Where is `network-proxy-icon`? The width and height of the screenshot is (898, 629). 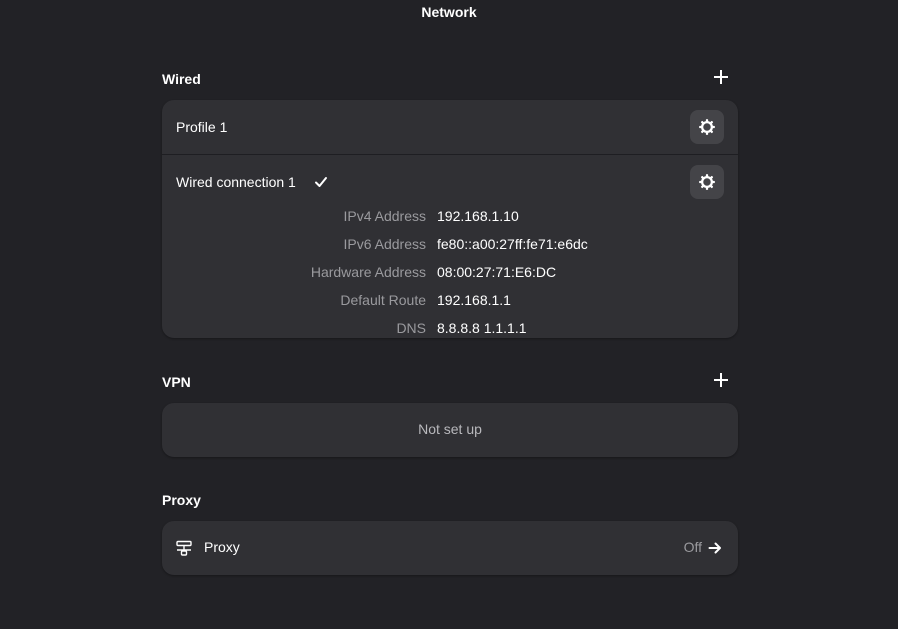
network-proxy-icon is located at coordinates (184, 548).